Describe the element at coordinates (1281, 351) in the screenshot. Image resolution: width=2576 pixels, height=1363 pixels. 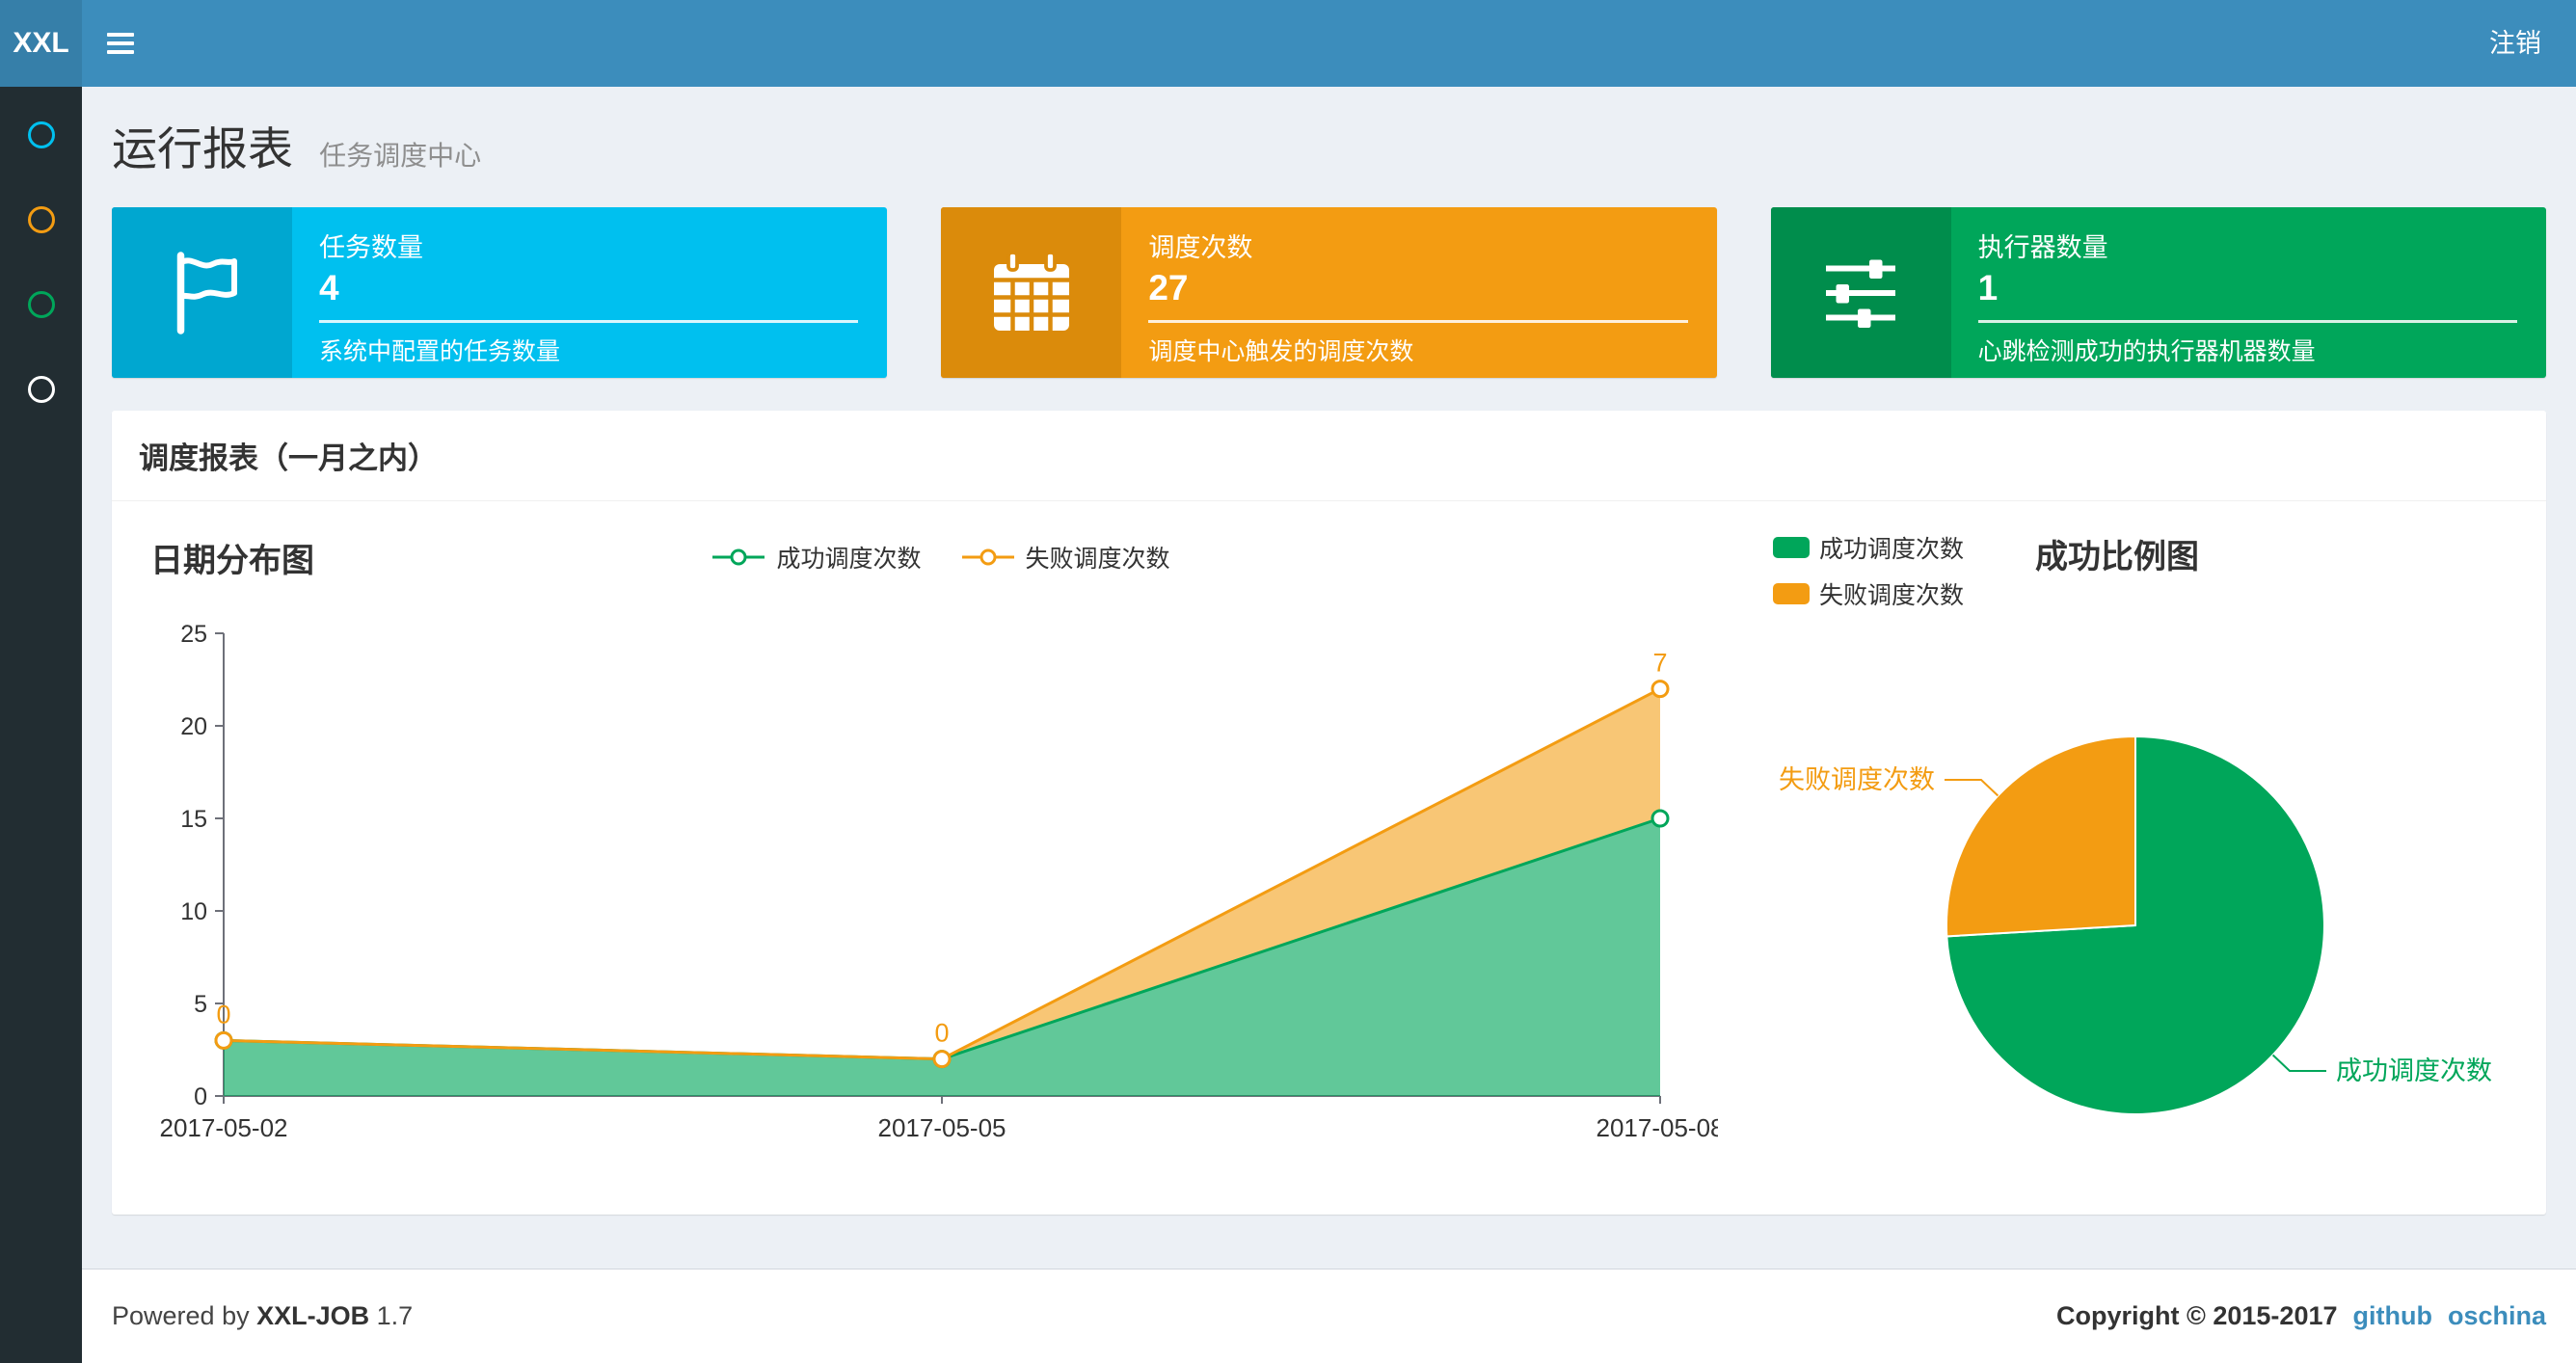
I see `info-box-description: 调度中心触发的调度次数` at that location.